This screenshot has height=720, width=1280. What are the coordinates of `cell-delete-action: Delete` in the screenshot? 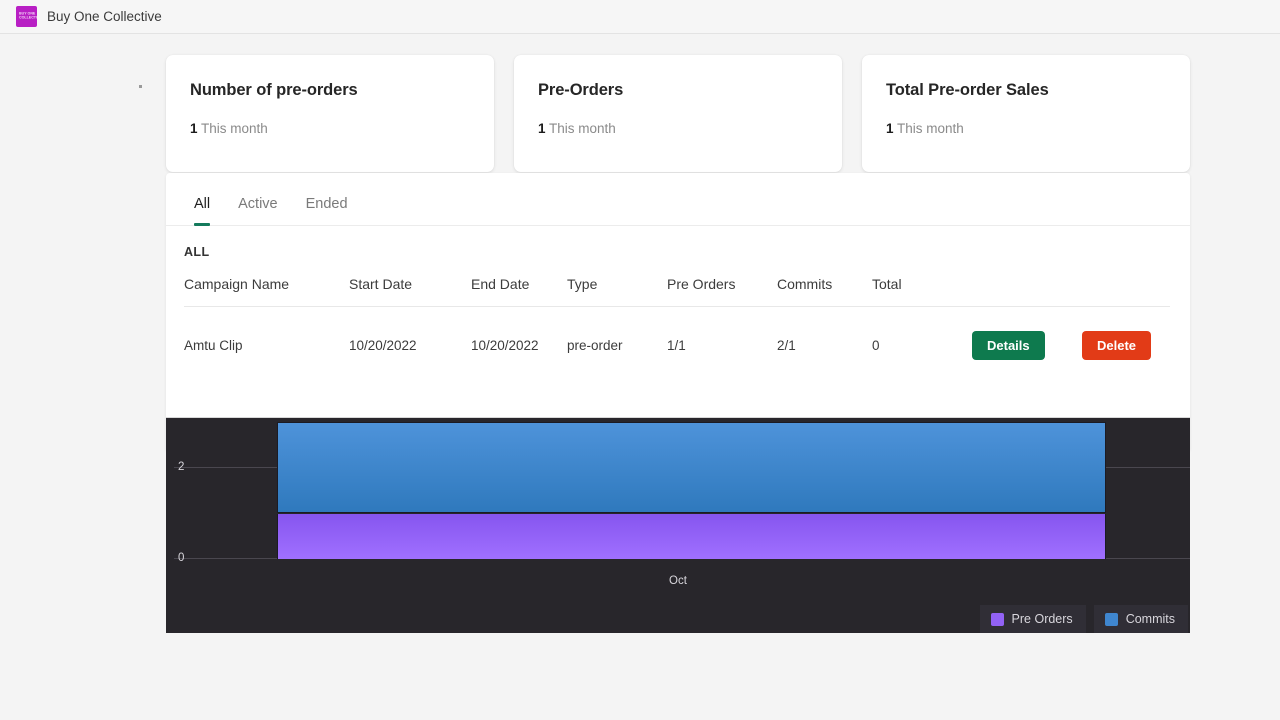 It's located at (1126, 333).